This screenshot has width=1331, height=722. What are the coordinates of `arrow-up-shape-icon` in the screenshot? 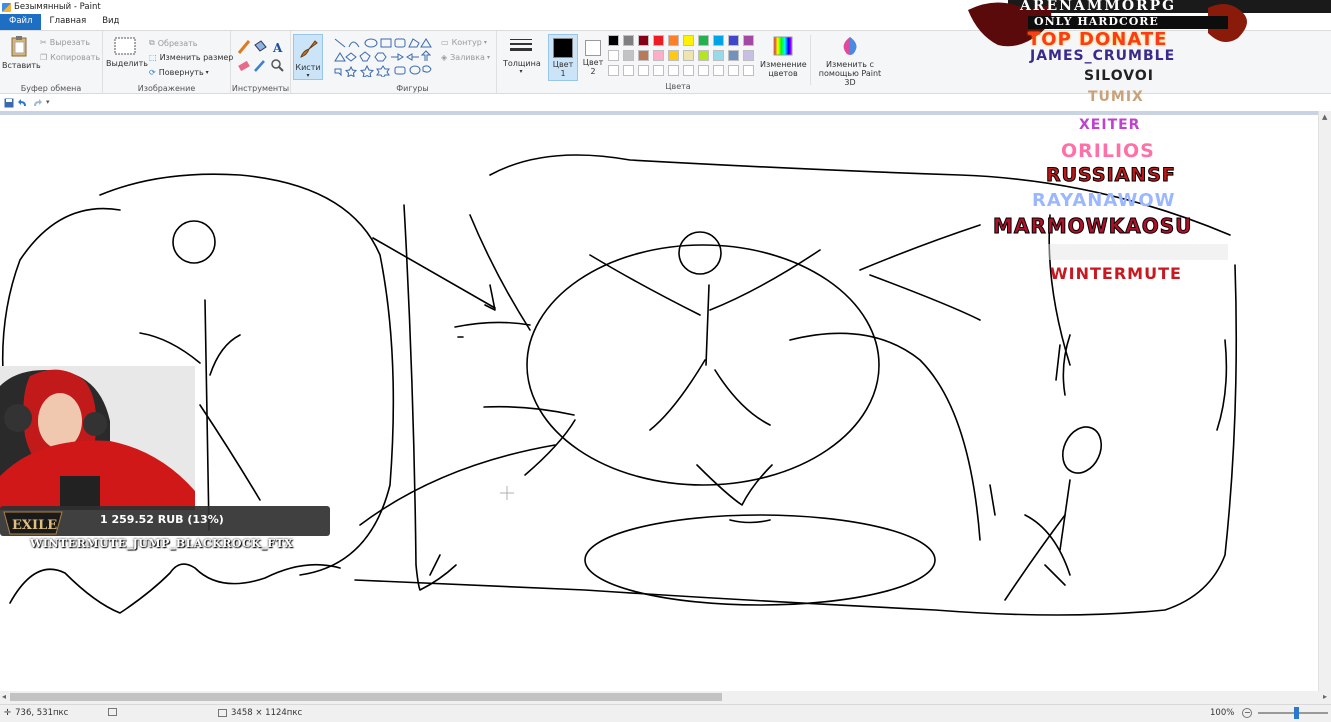 It's located at (426, 55).